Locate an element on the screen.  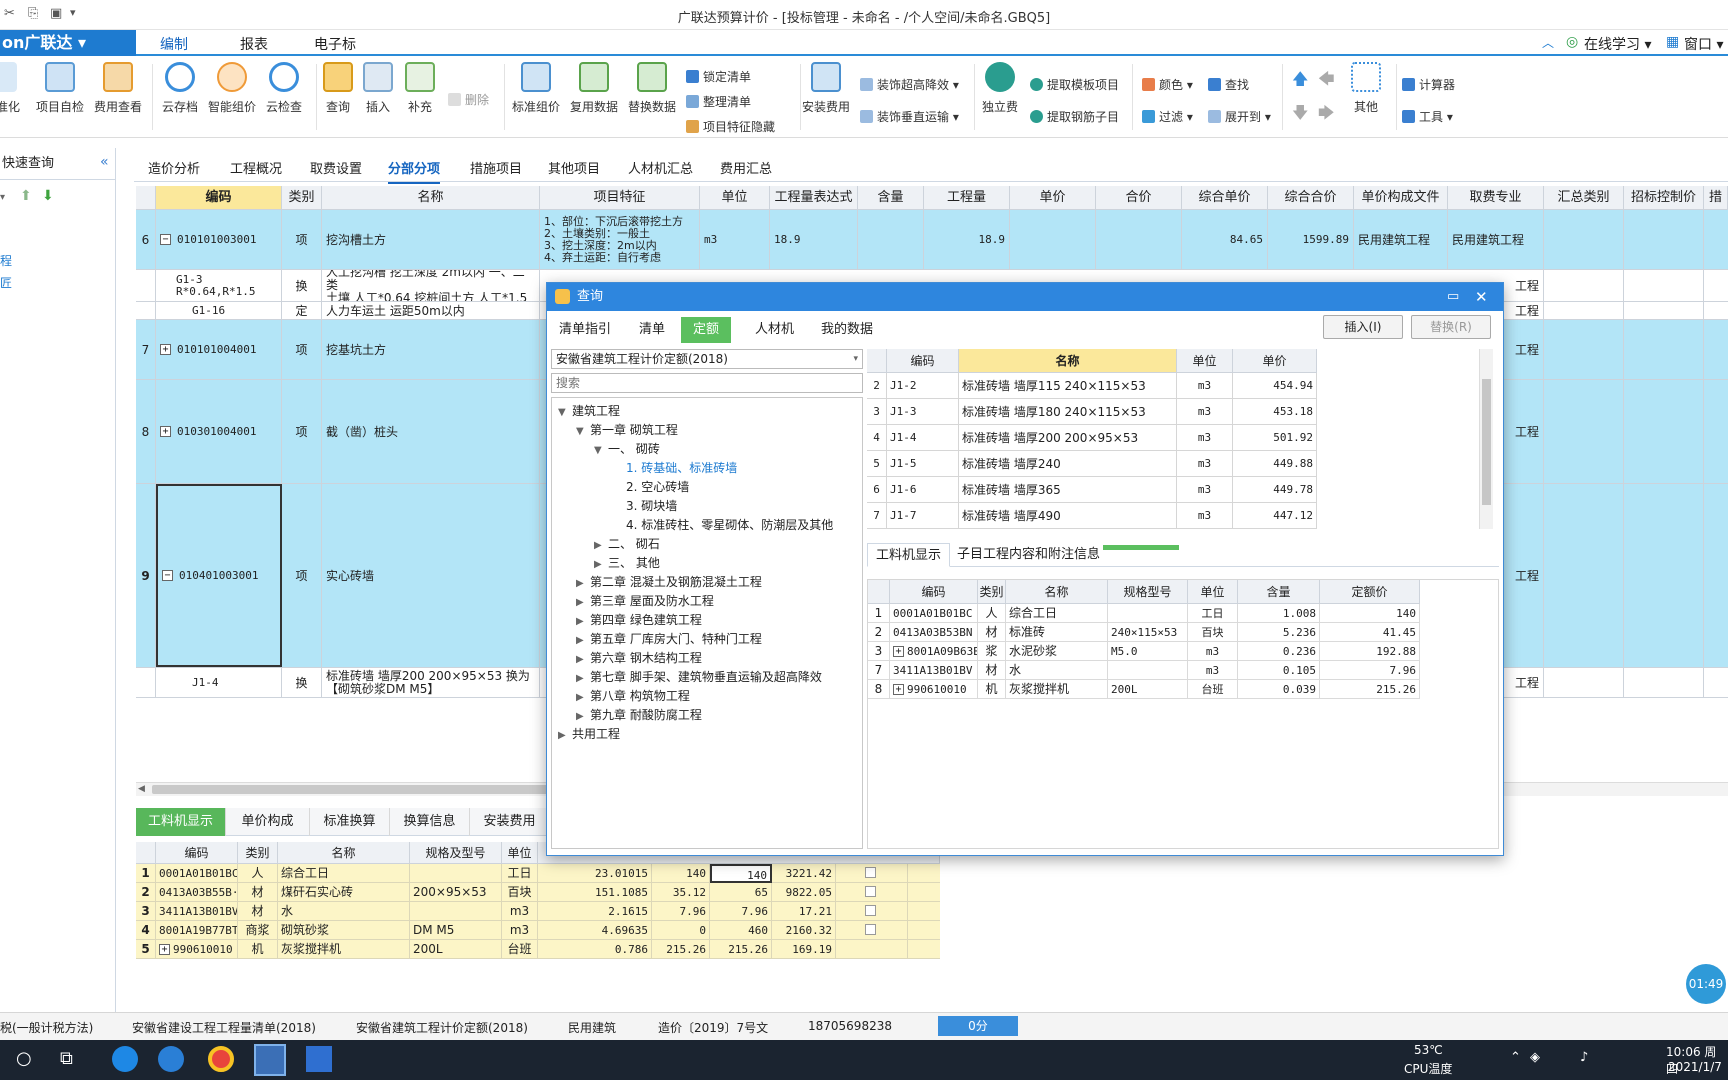
row-quota-price: 140 is located at coordinates (1370, 613).